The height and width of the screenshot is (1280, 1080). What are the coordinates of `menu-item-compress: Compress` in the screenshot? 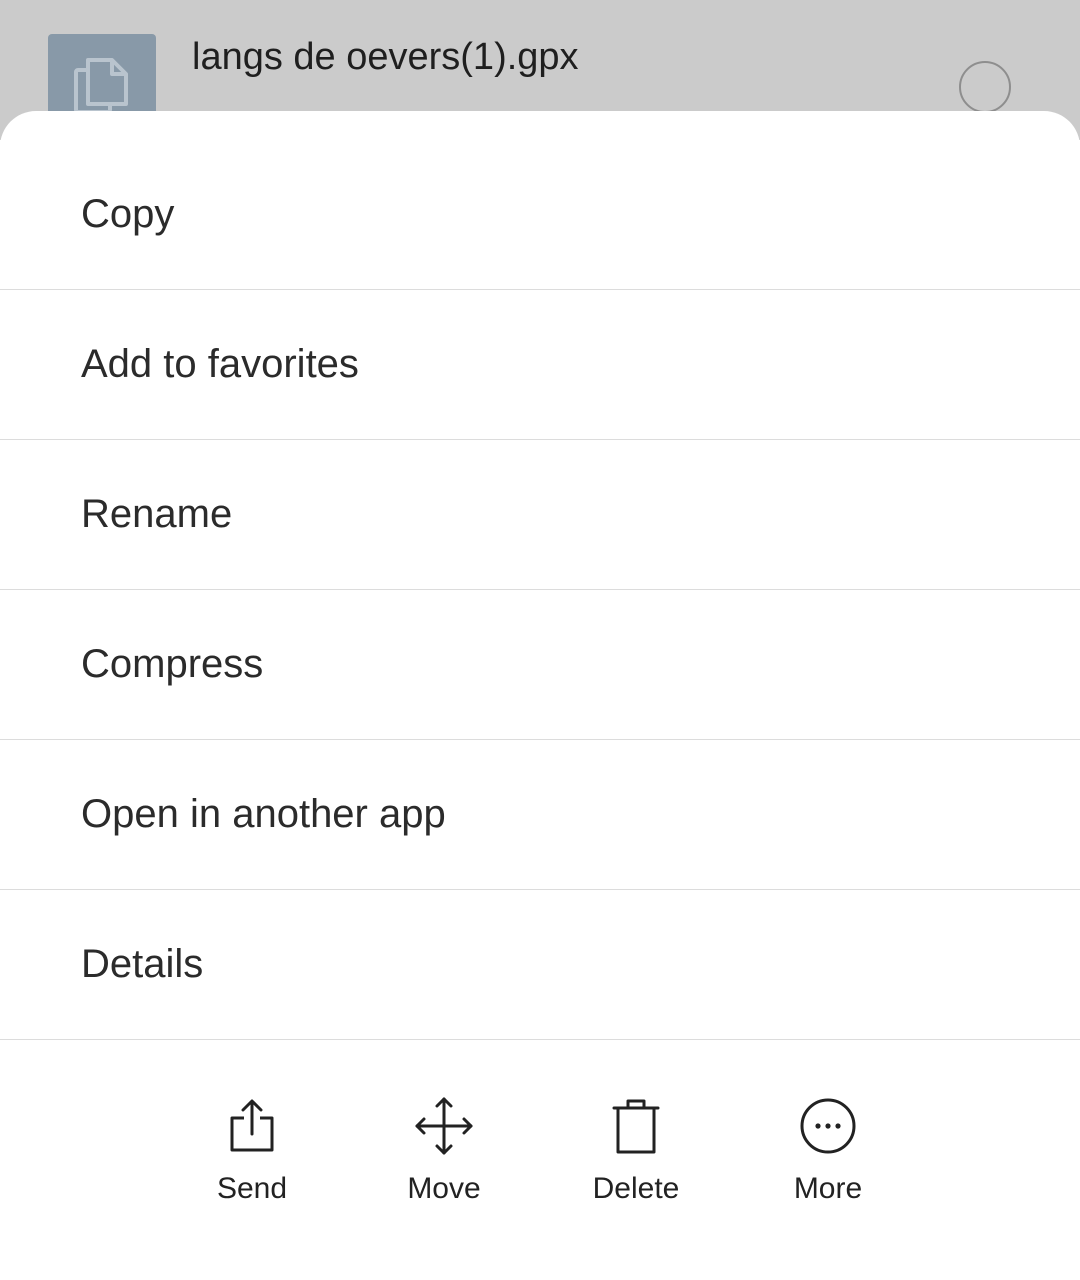 It's located at (540, 665).